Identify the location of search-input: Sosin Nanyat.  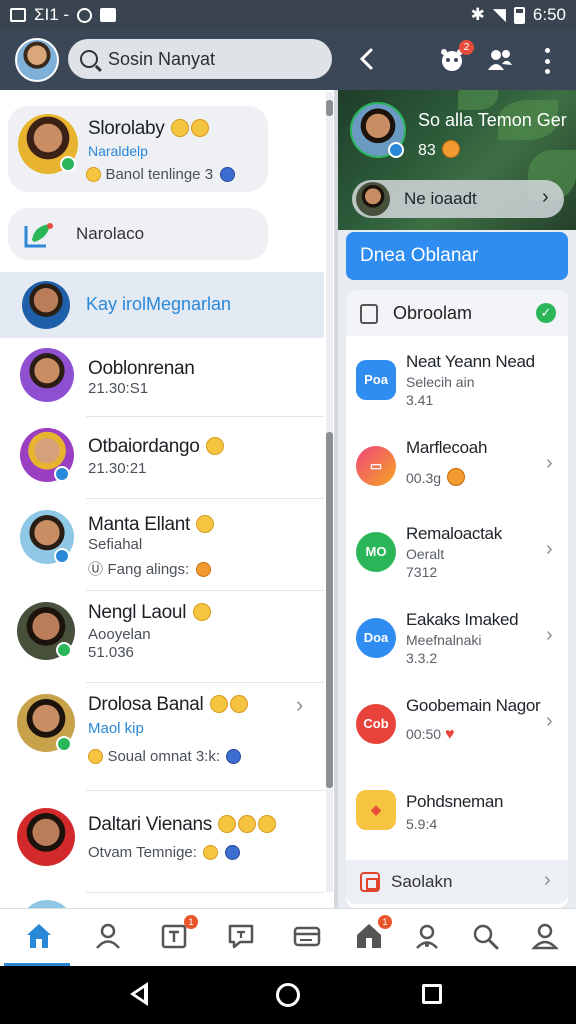
(161, 59).